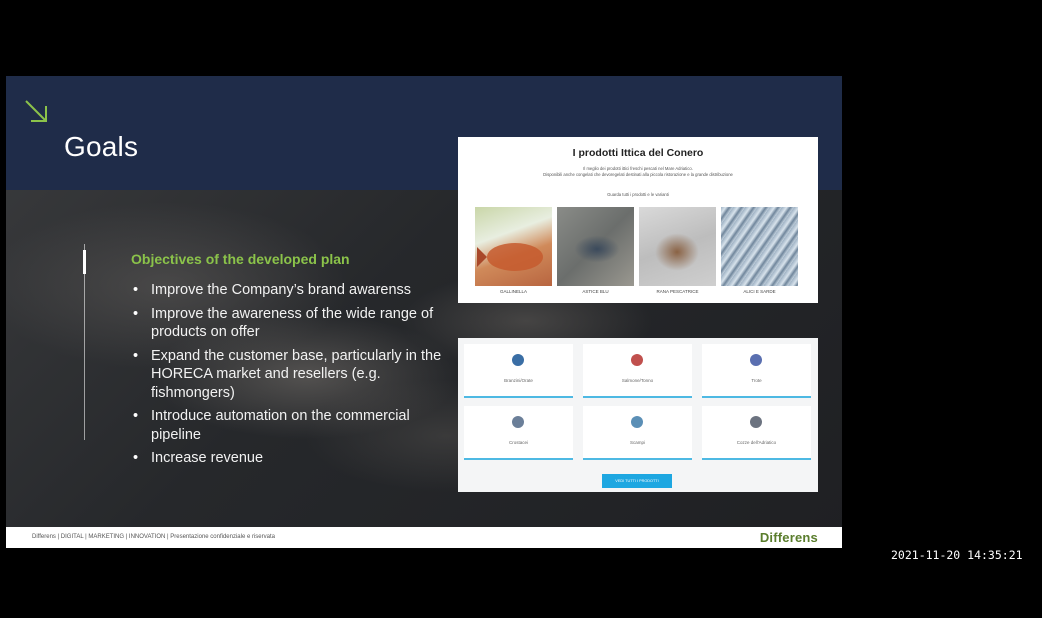 The width and height of the screenshot is (1042, 618). What do you see at coordinates (595, 246) in the screenshot?
I see `astice-blu-image` at bounding box center [595, 246].